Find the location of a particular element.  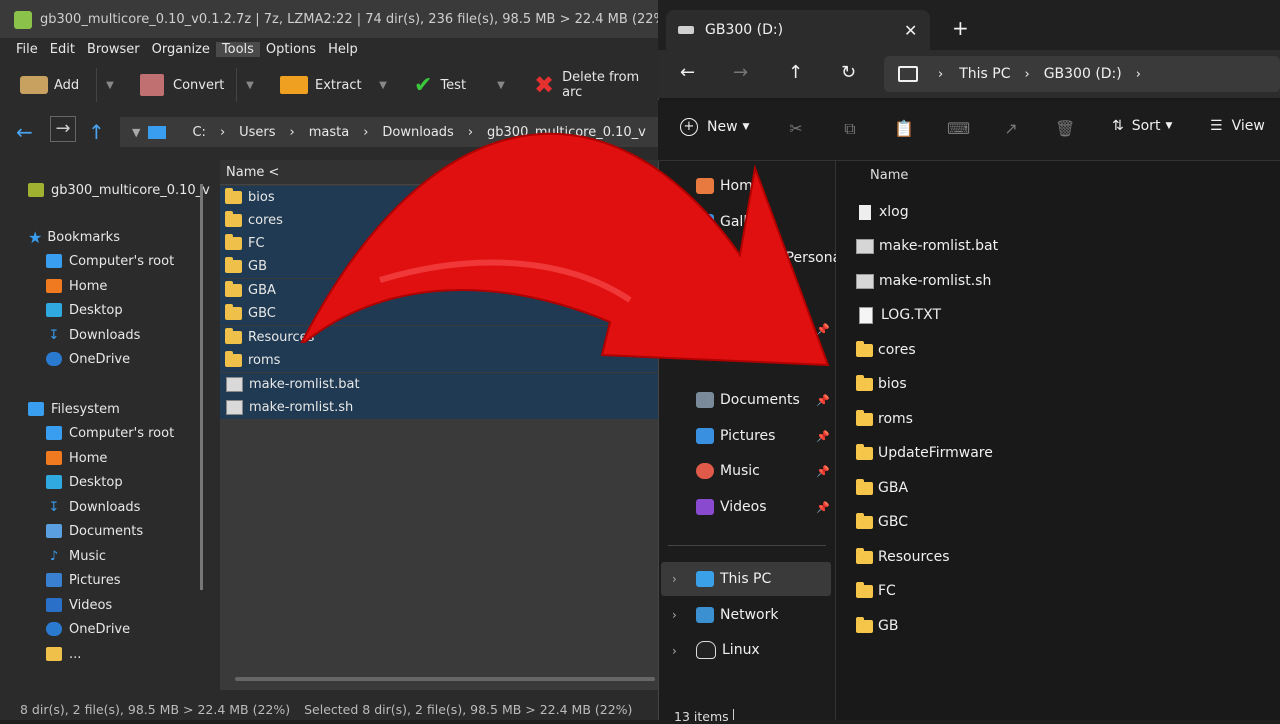

folder-item: Resources is located at coordinates (903, 557).